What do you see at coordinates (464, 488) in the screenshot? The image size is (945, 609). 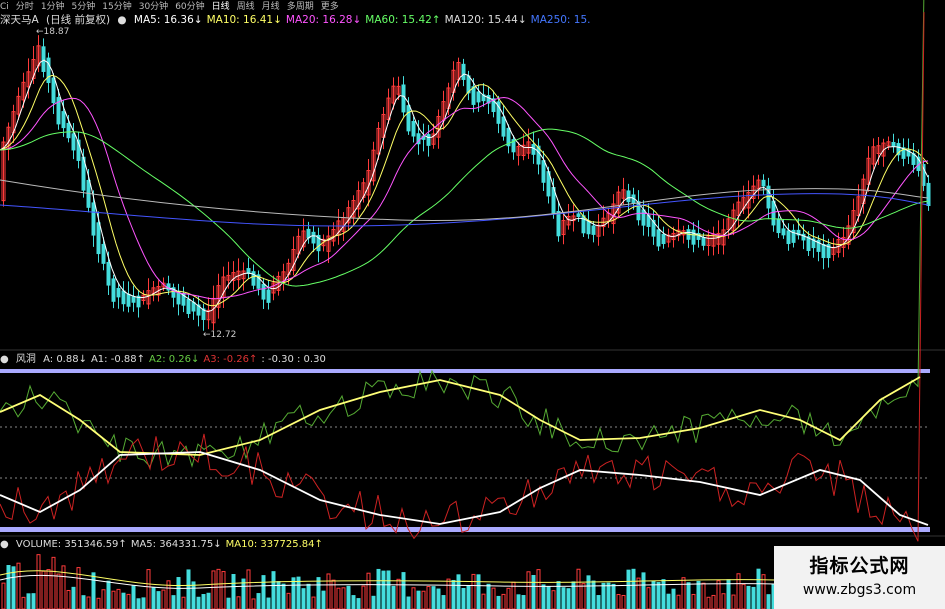 I see `white-osc-line` at bounding box center [464, 488].